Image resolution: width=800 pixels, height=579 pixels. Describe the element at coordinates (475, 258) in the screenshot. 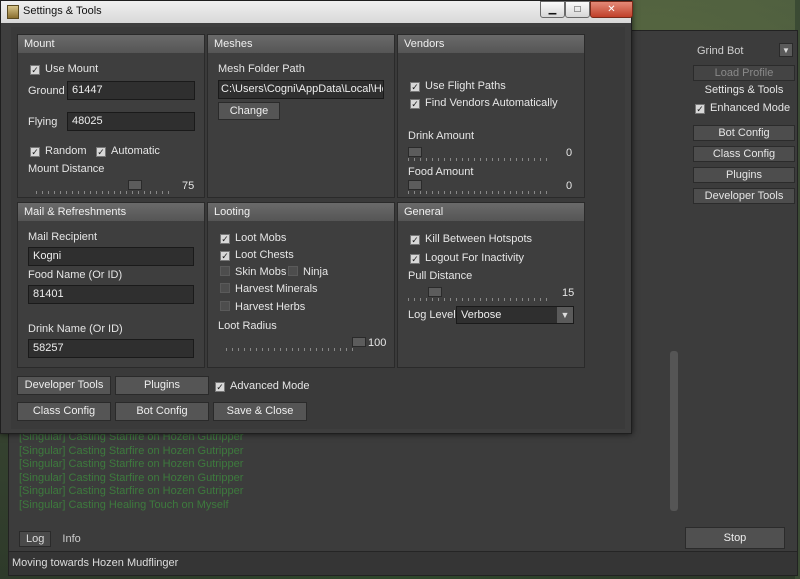

I see `logout-inactivity-label: Logout For Inactivity` at that location.